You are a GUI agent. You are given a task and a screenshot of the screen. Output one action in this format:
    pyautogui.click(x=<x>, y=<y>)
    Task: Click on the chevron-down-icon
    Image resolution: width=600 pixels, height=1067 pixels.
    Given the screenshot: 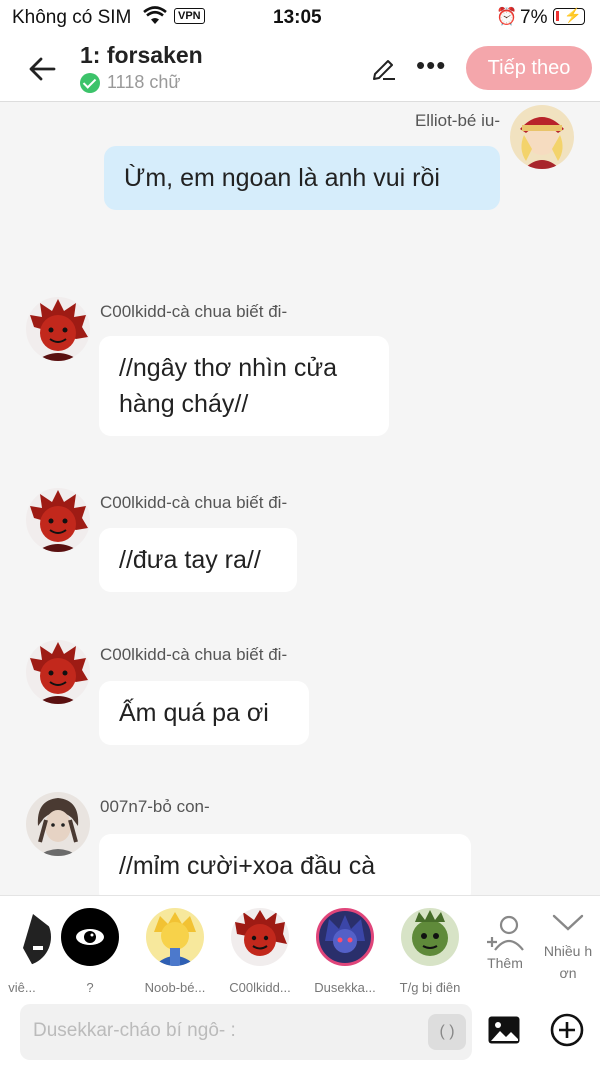 What is the action you would take?
    pyautogui.click(x=568, y=922)
    